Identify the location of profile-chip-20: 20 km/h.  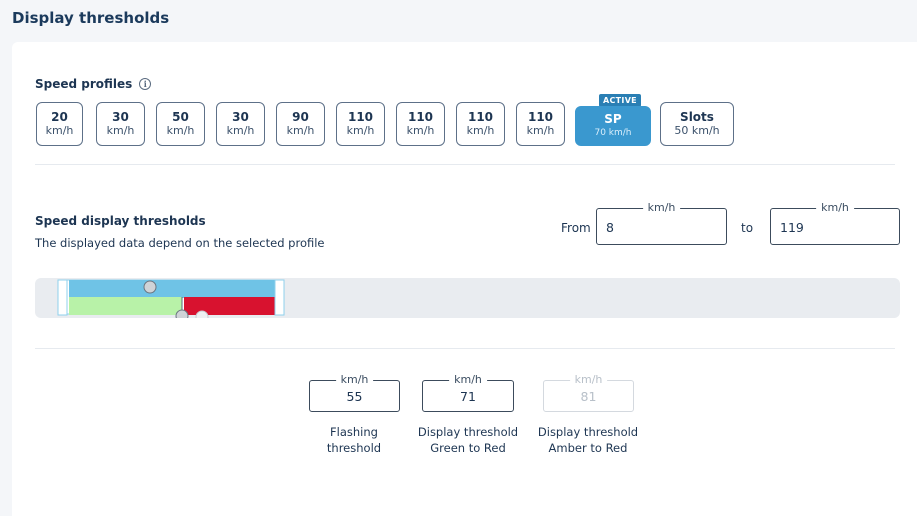
(59, 124).